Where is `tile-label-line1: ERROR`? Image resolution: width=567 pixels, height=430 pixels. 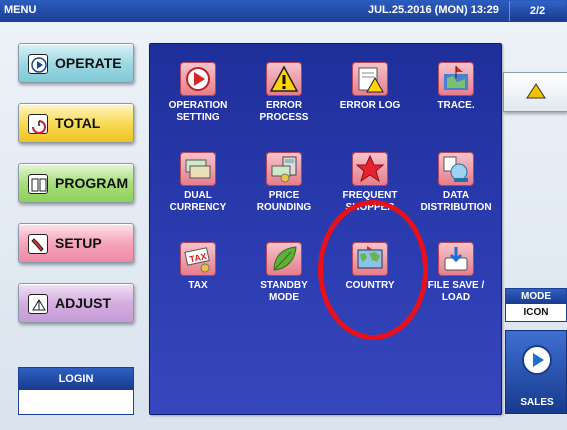
tile-label-line1: ERROR is located at coordinates (284, 105).